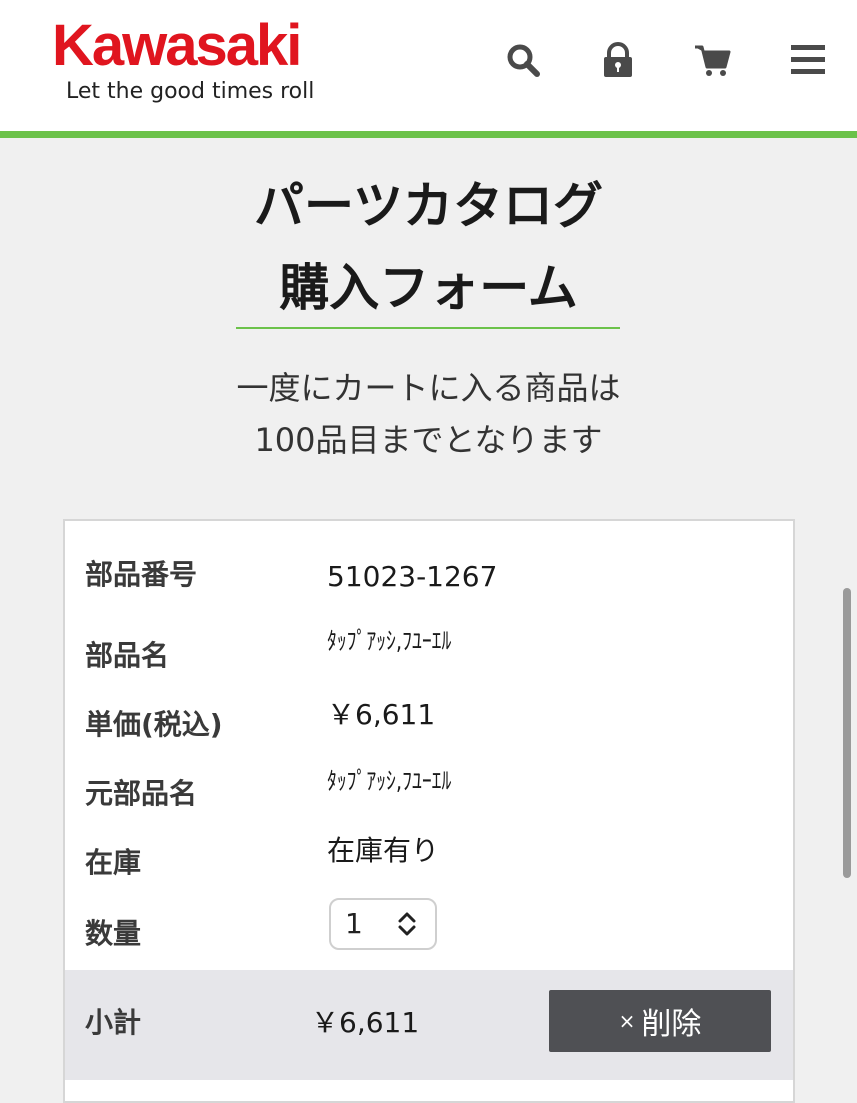 The height and width of the screenshot is (1103, 857). Describe the element at coordinates (429, 1025) in the screenshot. I see `subtotal-bar: 小計 ￥6,611 × 削除` at that location.